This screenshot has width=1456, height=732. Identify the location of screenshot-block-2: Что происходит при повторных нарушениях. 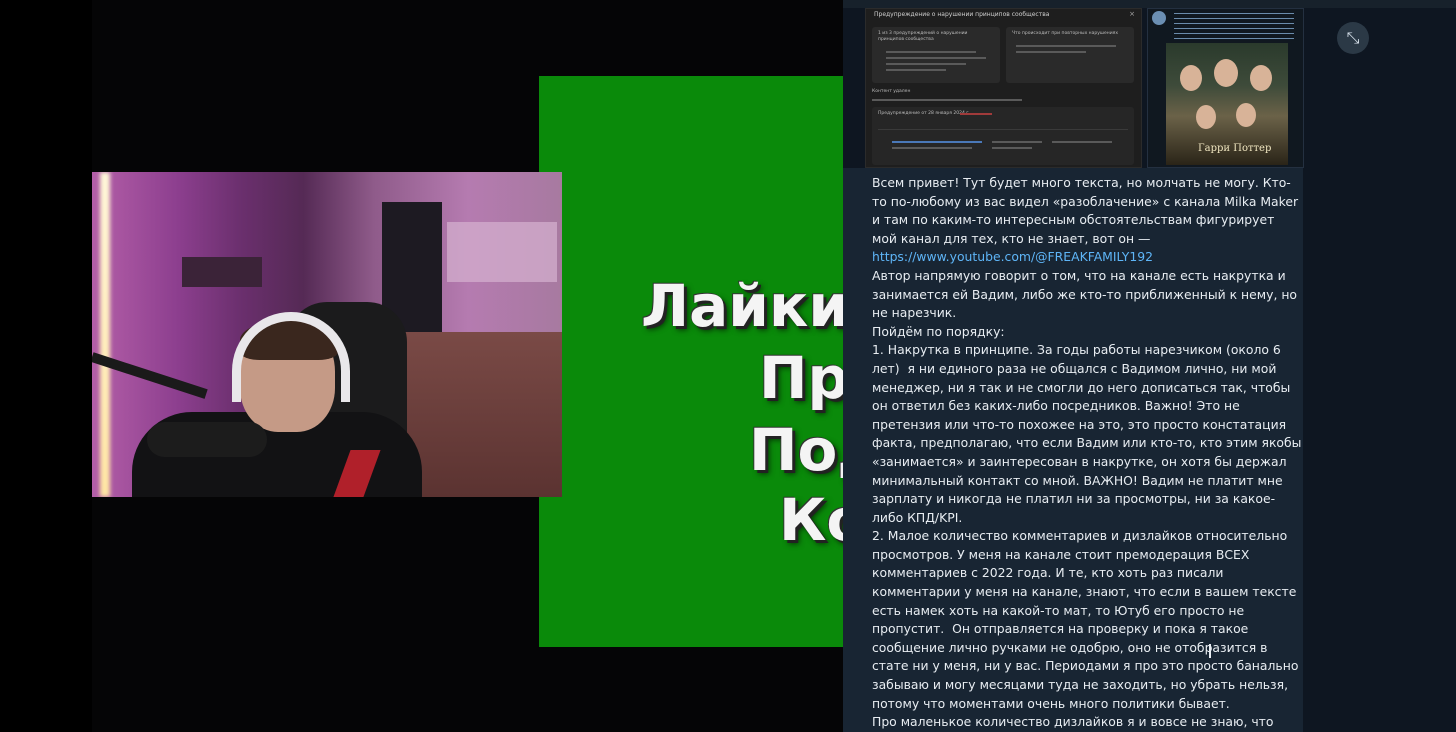
(1070, 55).